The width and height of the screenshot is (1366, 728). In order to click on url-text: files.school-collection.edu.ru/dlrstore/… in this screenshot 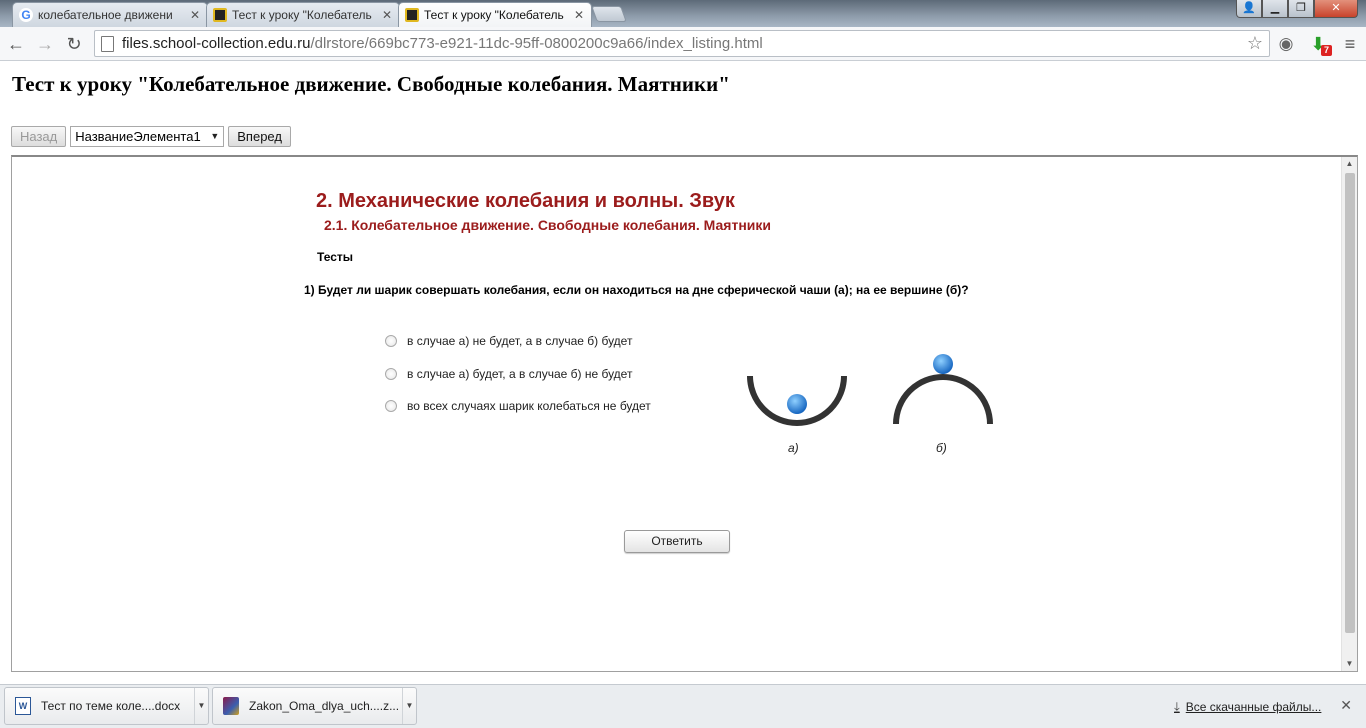, I will do `click(442, 43)`.